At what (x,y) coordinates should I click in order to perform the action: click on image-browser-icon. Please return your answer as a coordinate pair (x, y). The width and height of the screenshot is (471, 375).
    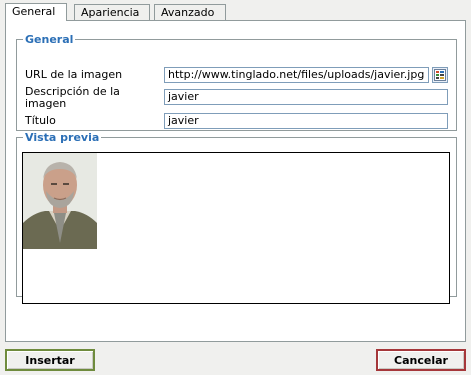
    Looking at the image, I should click on (440, 75).